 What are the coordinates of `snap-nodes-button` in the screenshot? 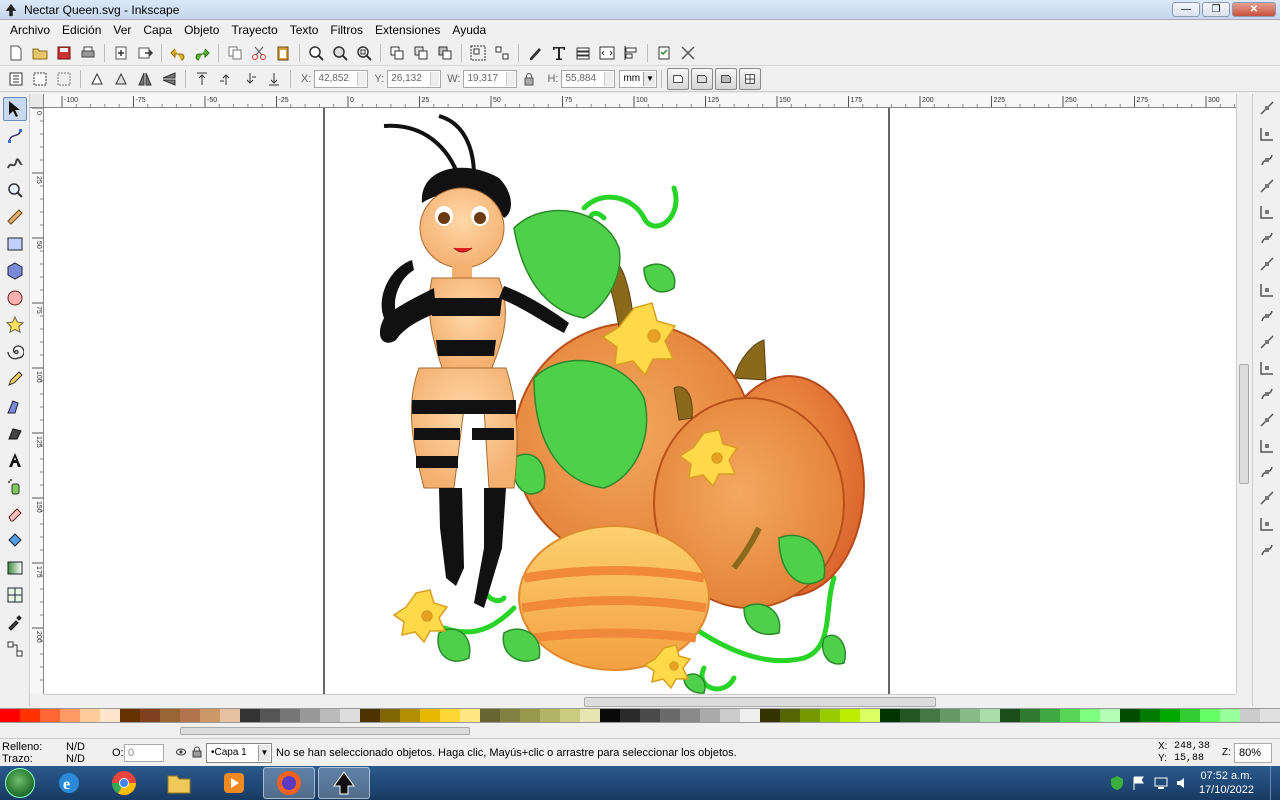 It's located at (1267, 264).